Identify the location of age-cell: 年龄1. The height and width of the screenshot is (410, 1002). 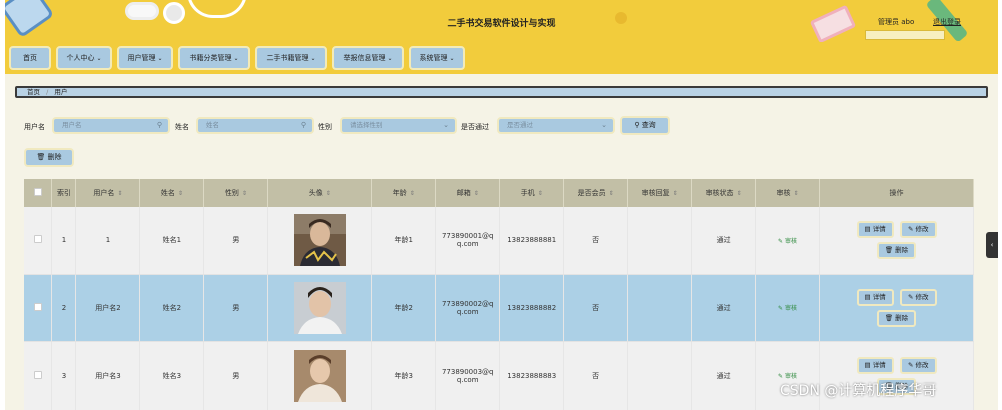
(404, 241).